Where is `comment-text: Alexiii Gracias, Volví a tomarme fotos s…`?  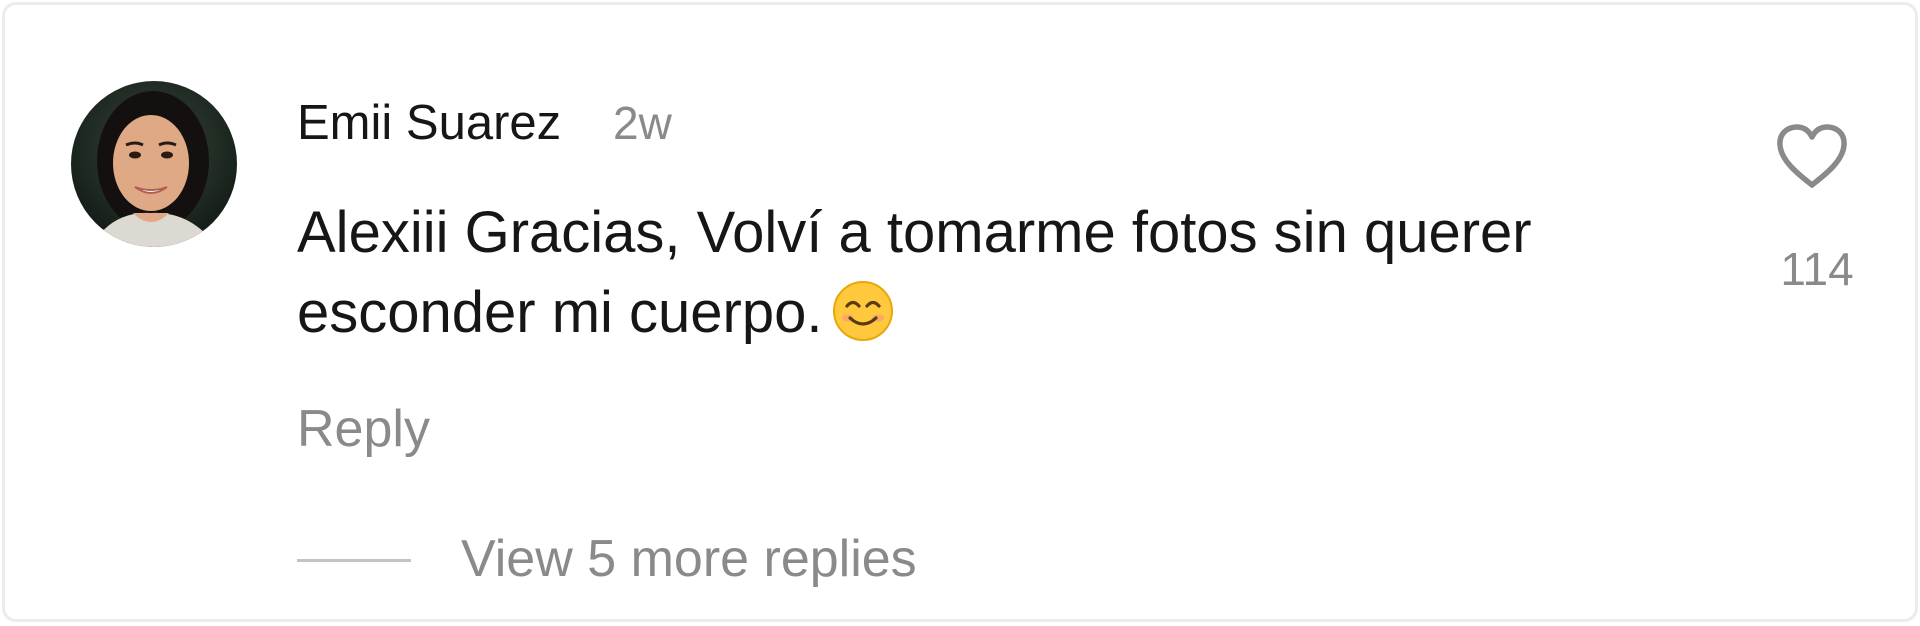
comment-text: Alexiii Gracias, Volví a tomarme fotos s… is located at coordinates (914, 272).